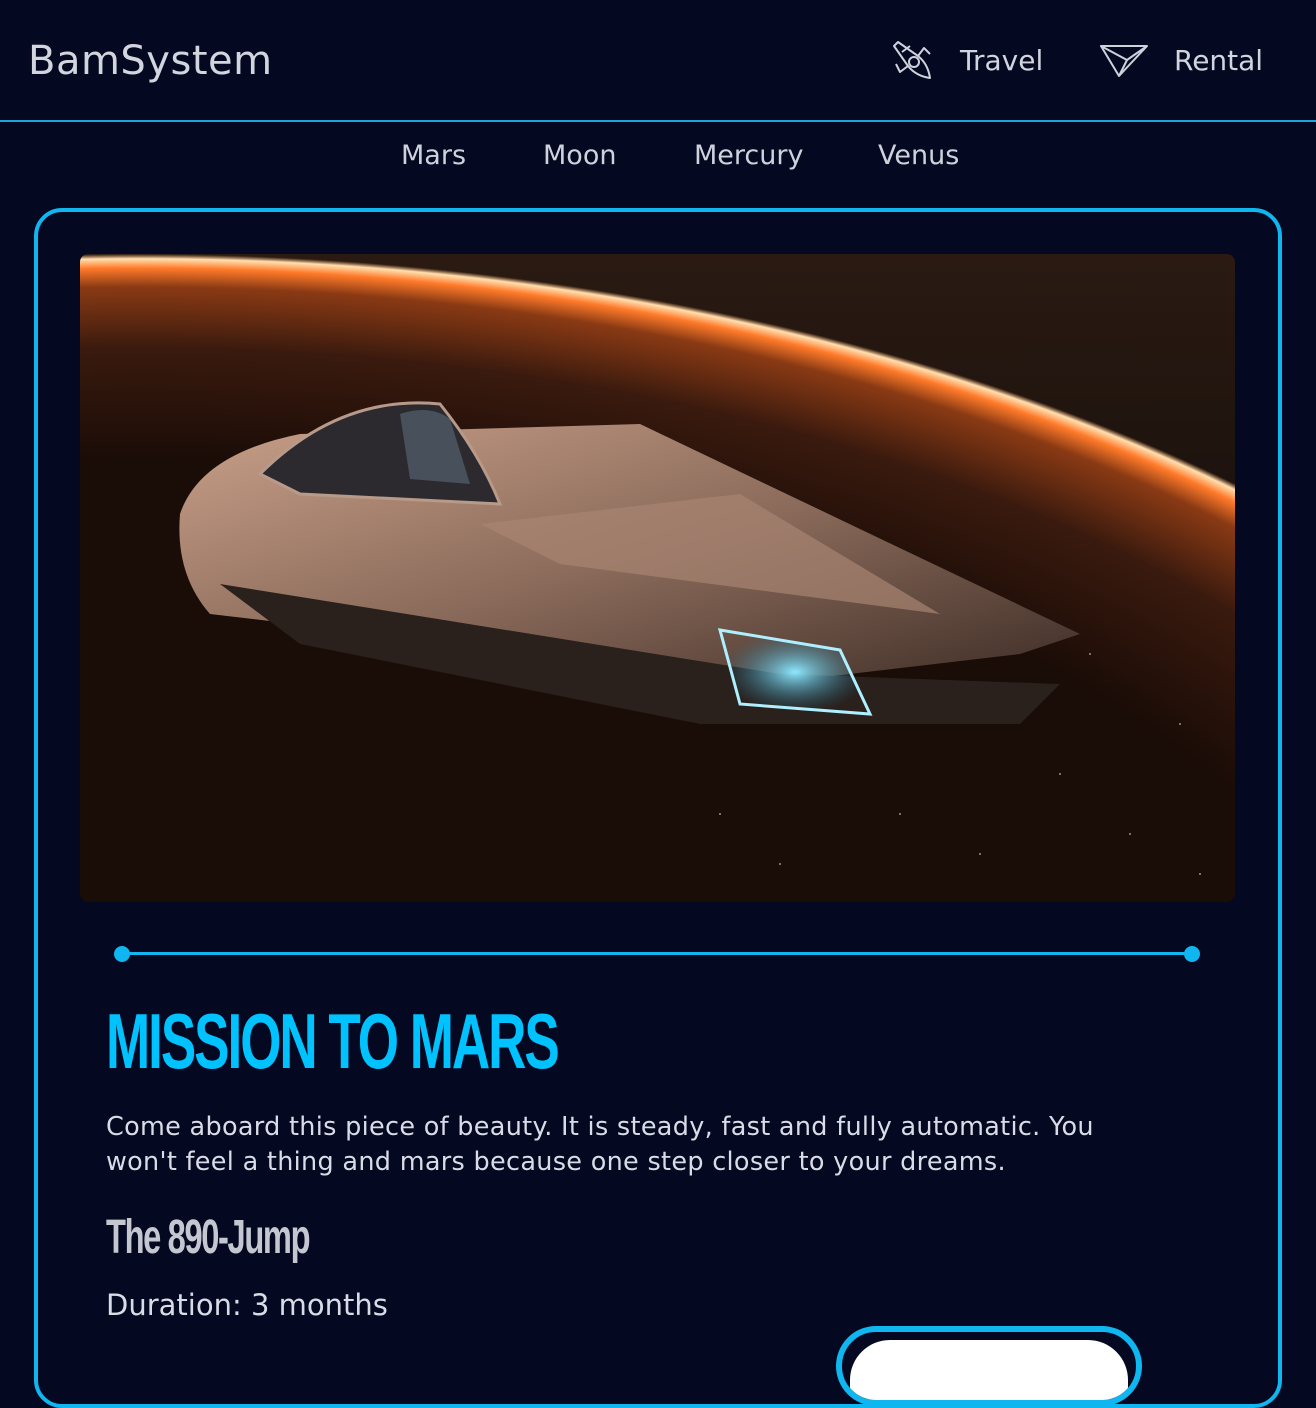 This screenshot has width=1316, height=1408. Describe the element at coordinates (1192, 954) in the screenshot. I see `divider-dot-right` at that location.